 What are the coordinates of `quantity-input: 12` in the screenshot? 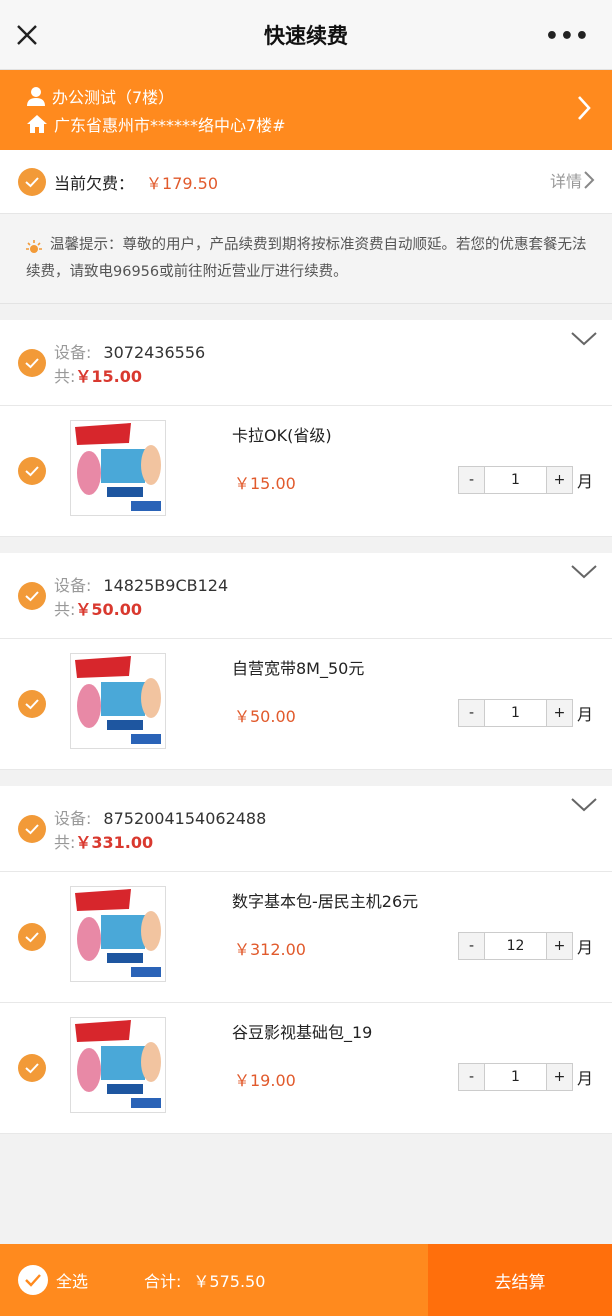 It's located at (515, 946).